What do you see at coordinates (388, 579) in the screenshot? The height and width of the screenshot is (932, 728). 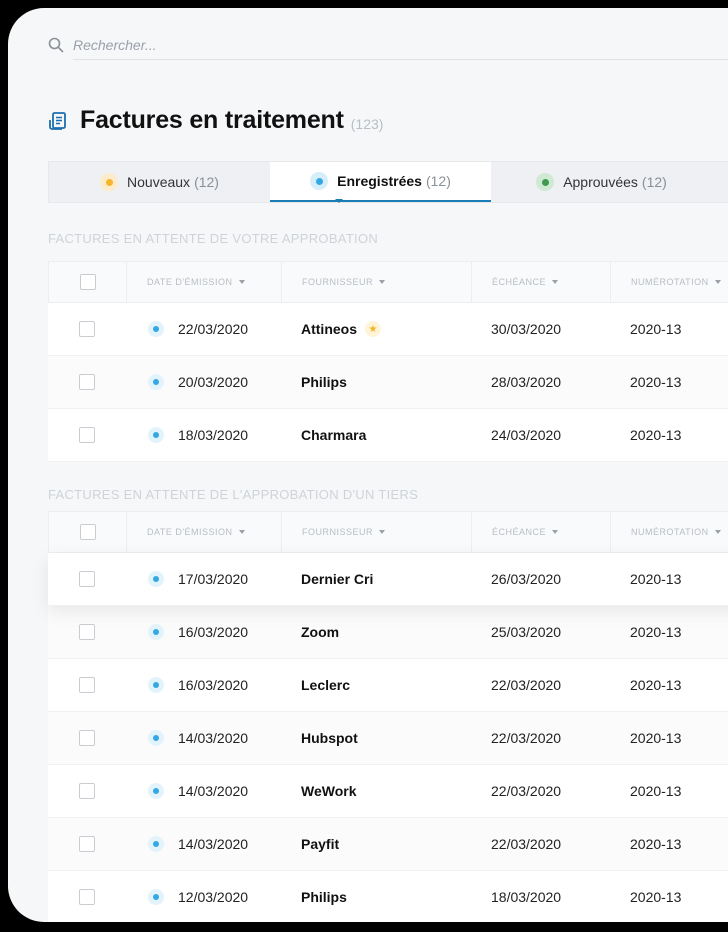 I see `table-row: 17/03/2020 Dernier Cri 26/03/2020 2020-13` at bounding box center [388, 579].